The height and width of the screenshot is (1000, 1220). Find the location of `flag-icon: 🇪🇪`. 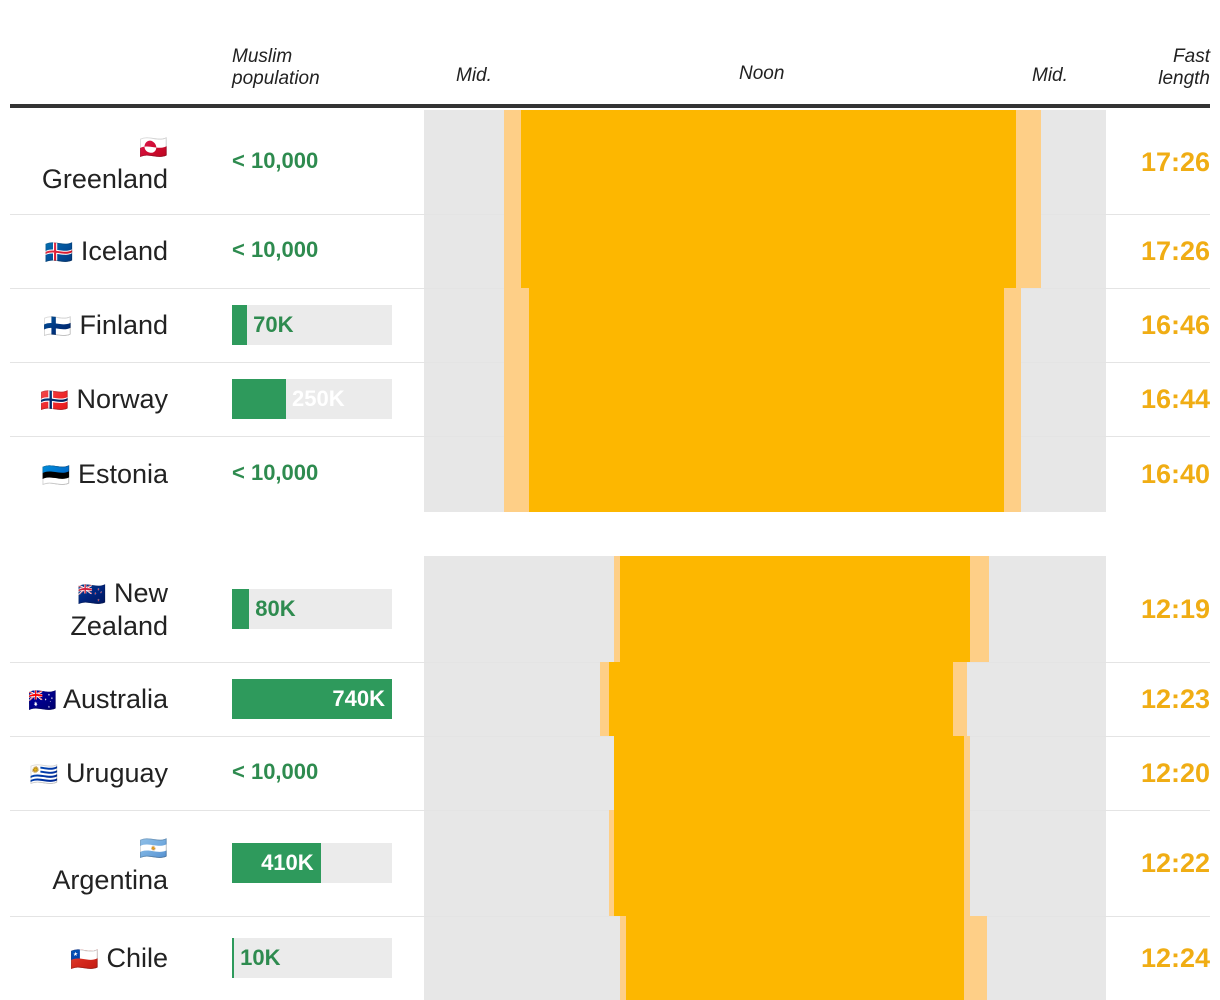

flag-icon: 🇪🇪 is located at coordinates (56, 475).